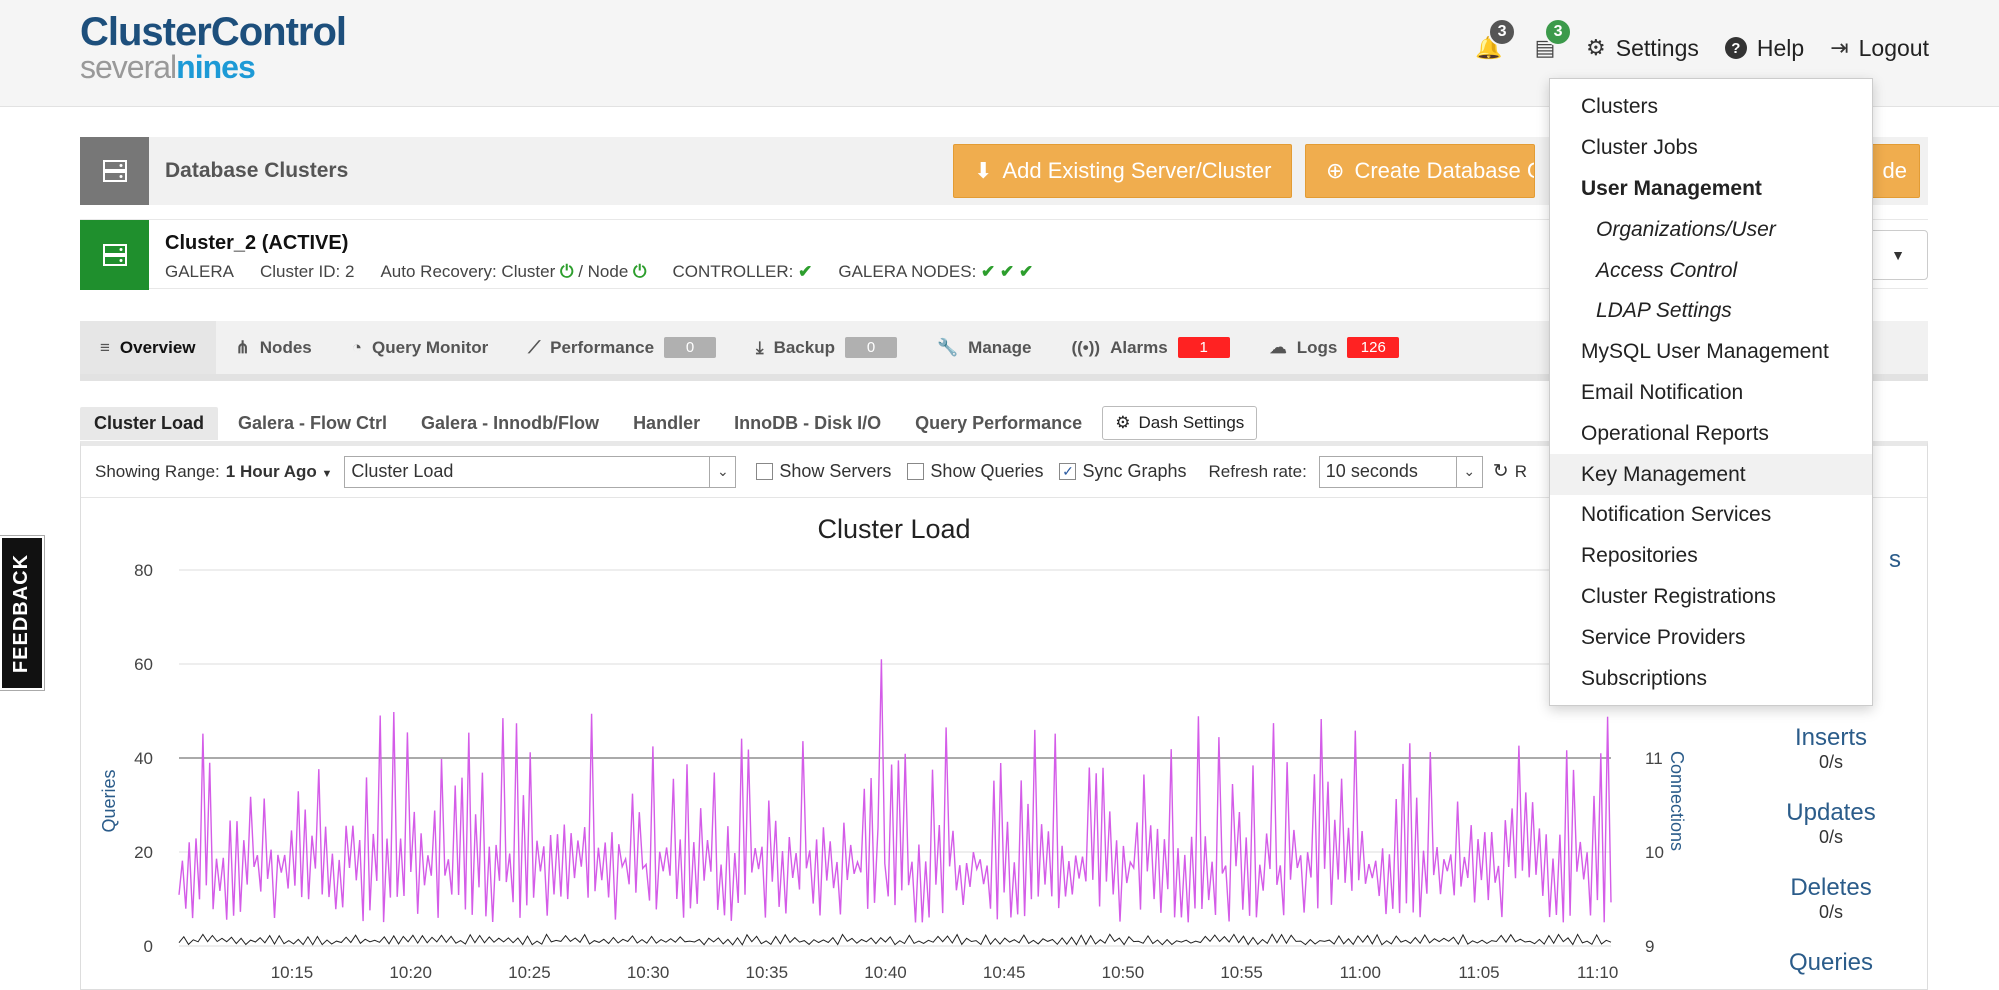 This screenshot has height=990, width=1999. Describe the element at coordinates (114, 171) in the screenshot. I see `server-icon` at that location.